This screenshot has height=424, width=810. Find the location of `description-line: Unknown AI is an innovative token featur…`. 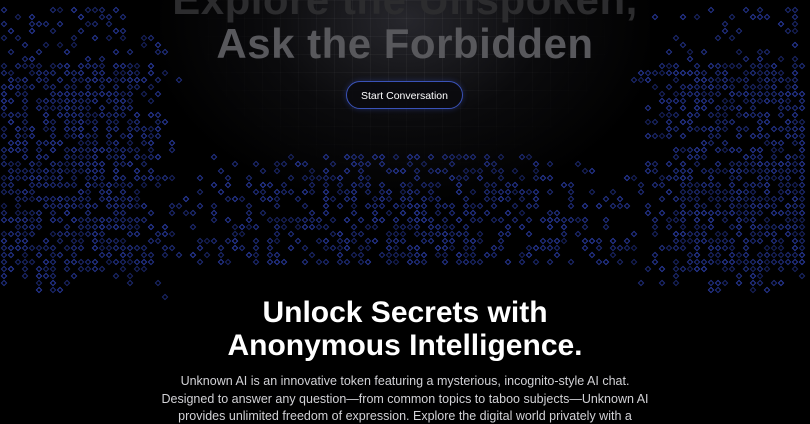

description-line: Unknown AI is an innovative token featur… is located at coordinates (405, 381).